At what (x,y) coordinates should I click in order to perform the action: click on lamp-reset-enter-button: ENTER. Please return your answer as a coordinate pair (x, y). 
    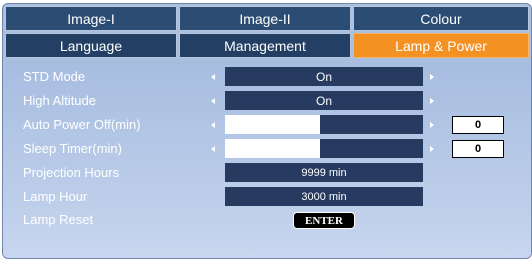
    Looking at the image, I should click on (324, 220).